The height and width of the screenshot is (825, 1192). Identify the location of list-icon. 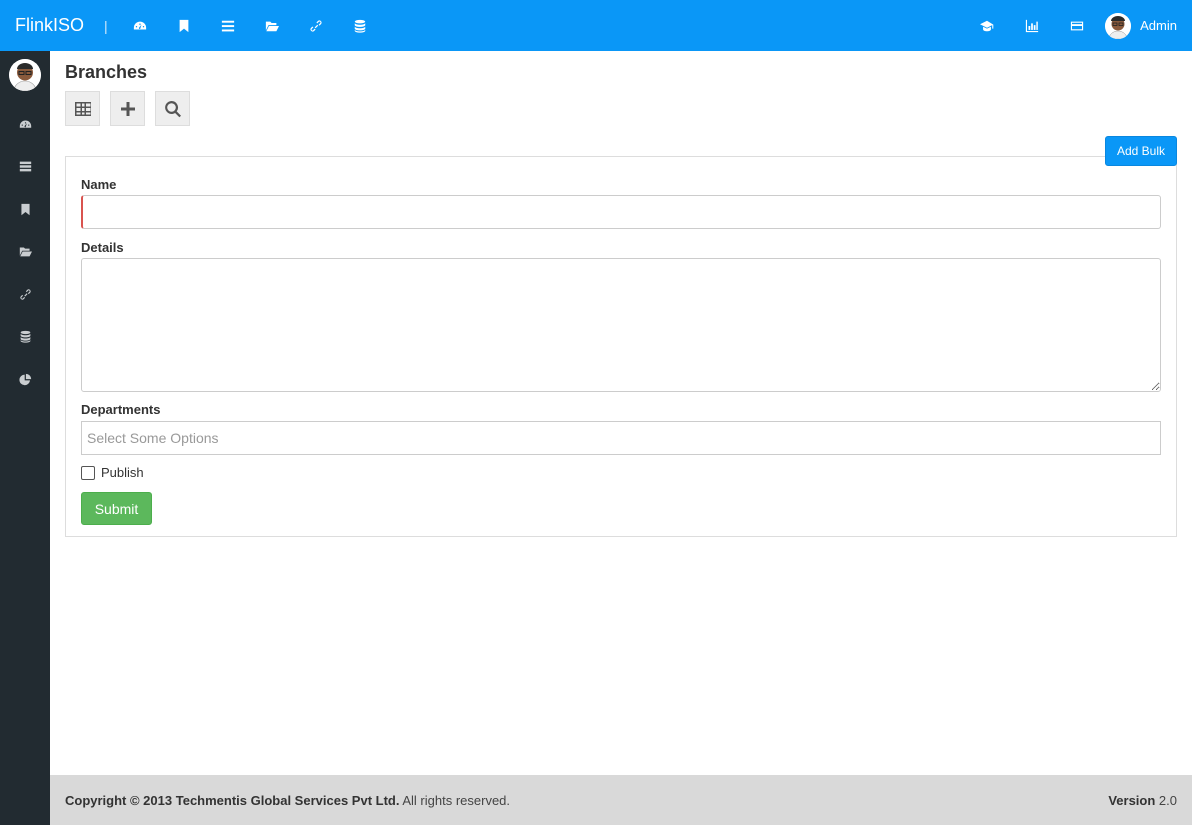
(228, 25).